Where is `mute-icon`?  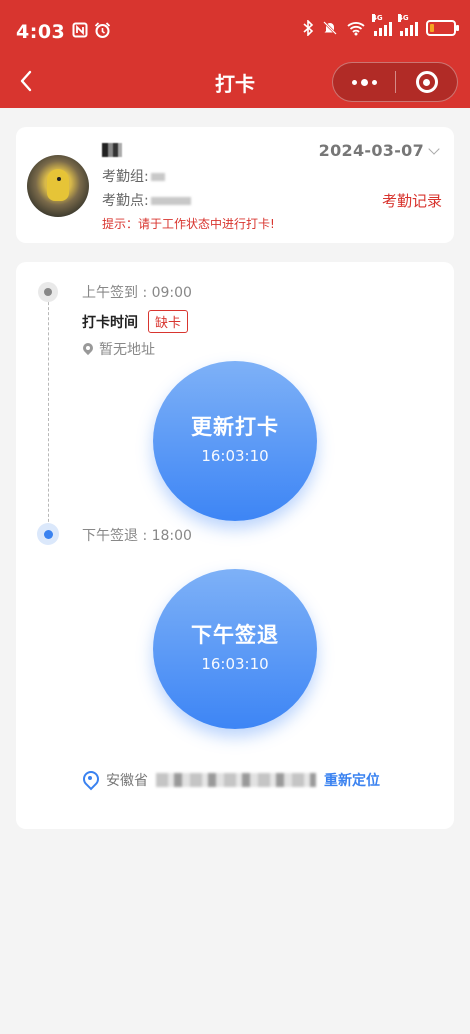 mute-icon is located at coordinates (330, 28).